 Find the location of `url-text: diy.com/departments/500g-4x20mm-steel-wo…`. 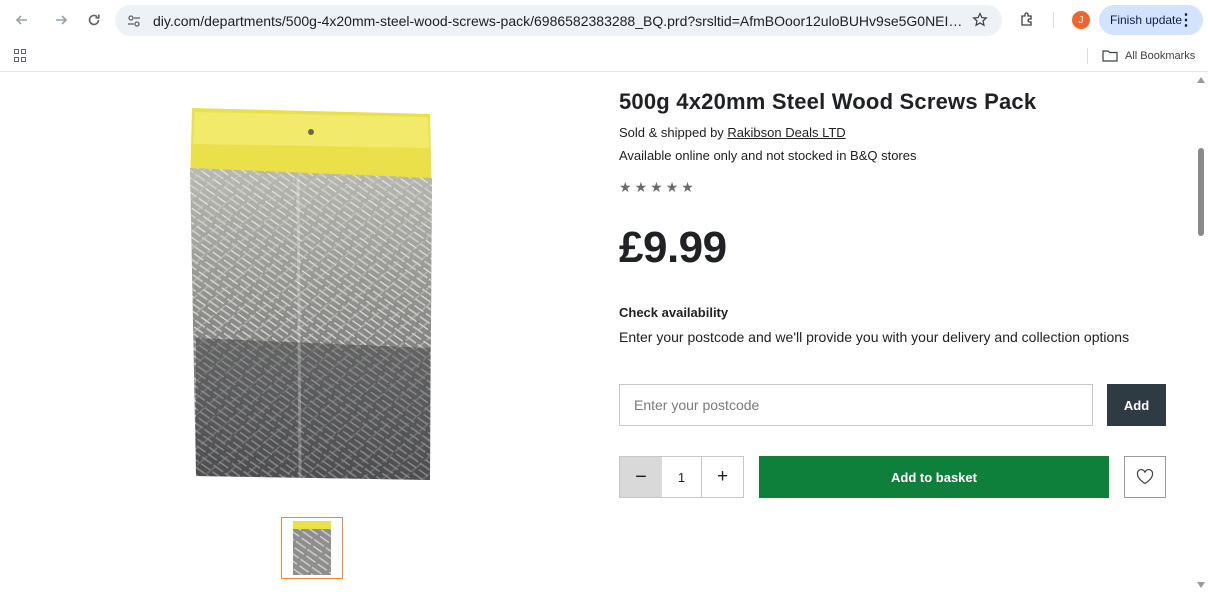

url-text: diy.com/departments/500g-4x20mm-steel-wo… is located at coordinates (558, 21).